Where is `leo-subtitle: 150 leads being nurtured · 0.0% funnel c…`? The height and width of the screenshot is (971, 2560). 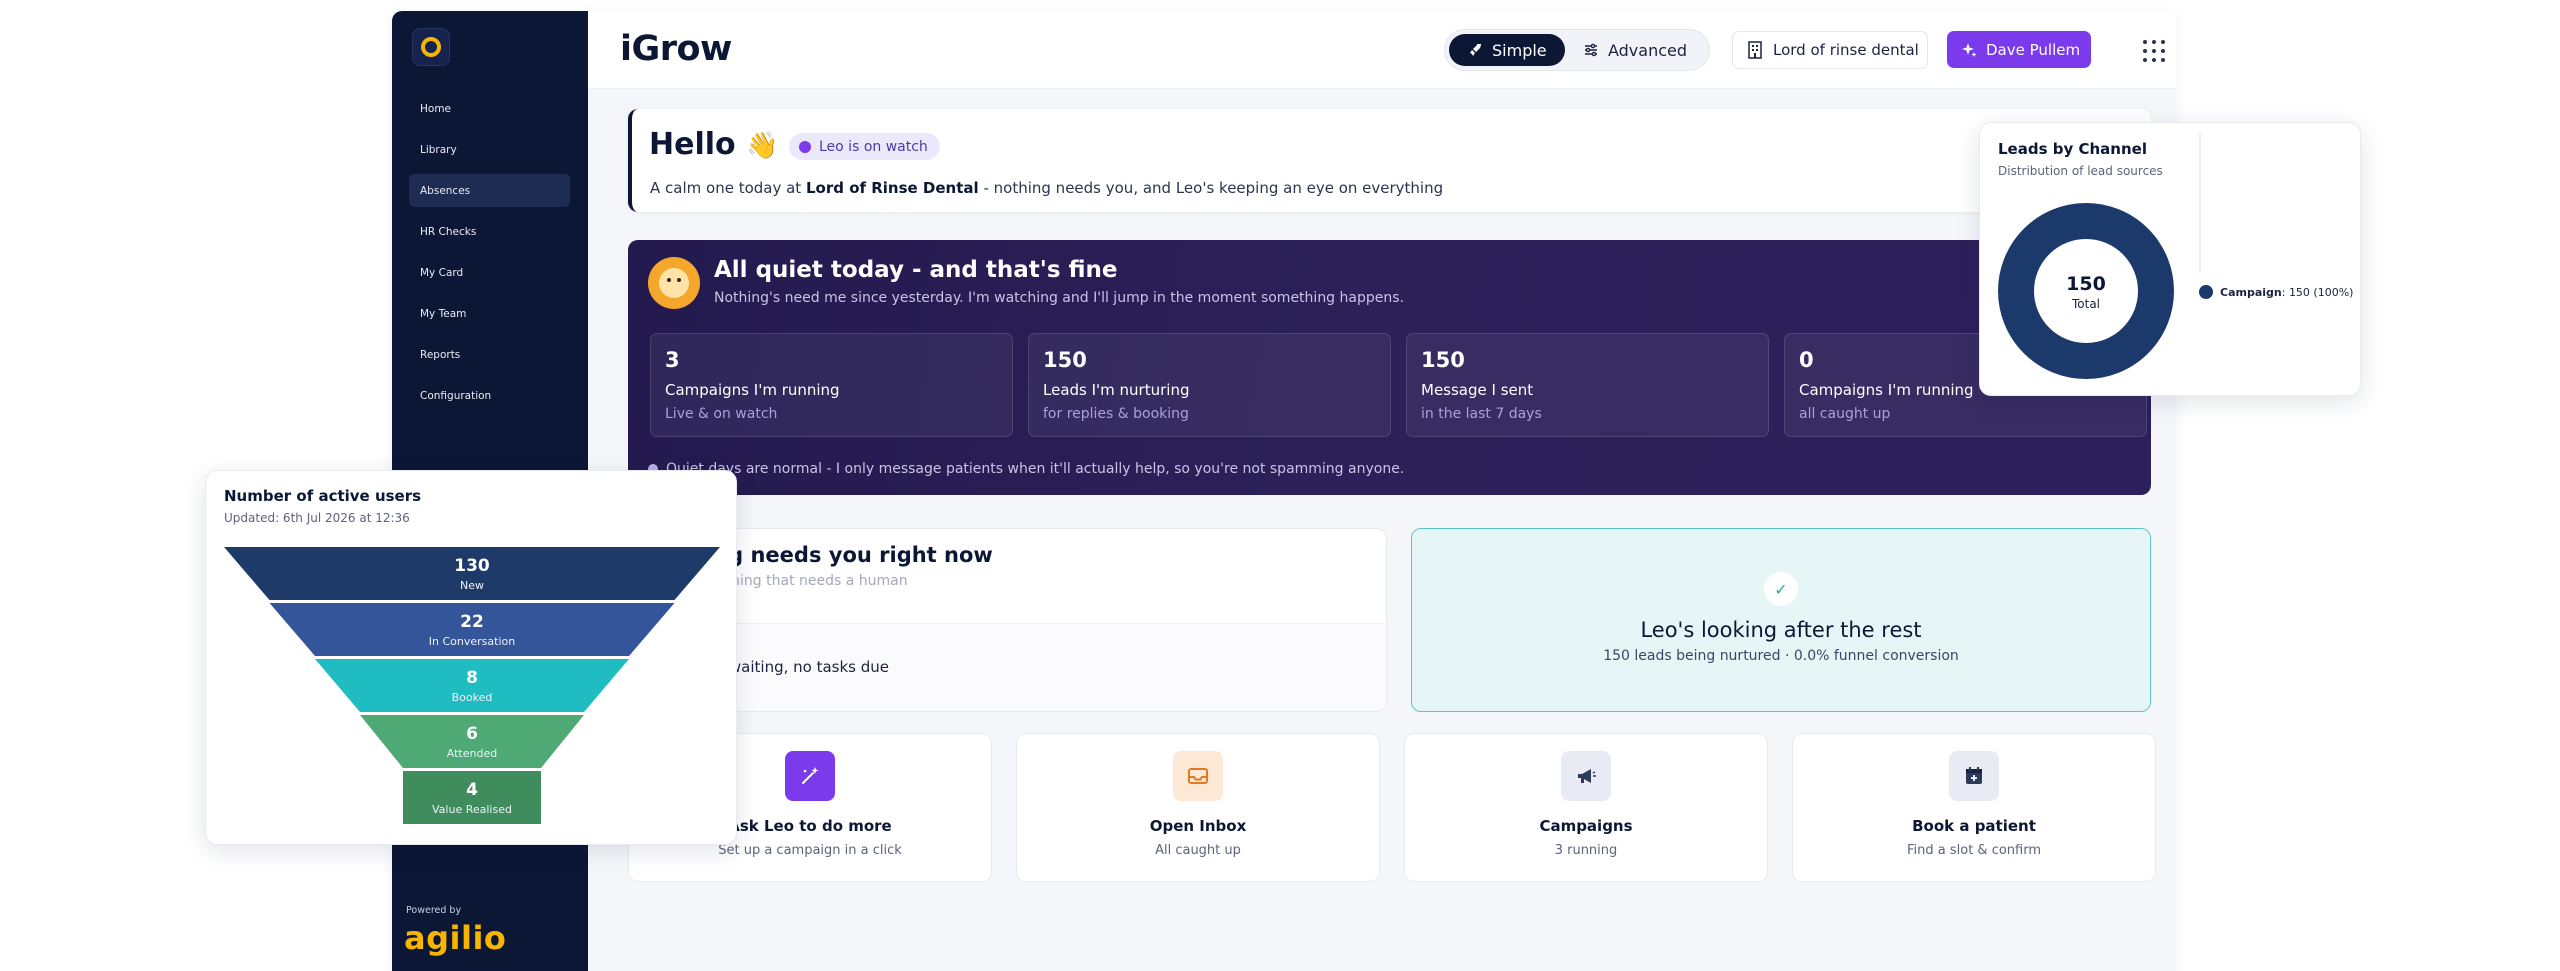 leo-subtitle: 150 leads being nurtured · 0.0% funnel c… is located at coordinates (1781, 656).